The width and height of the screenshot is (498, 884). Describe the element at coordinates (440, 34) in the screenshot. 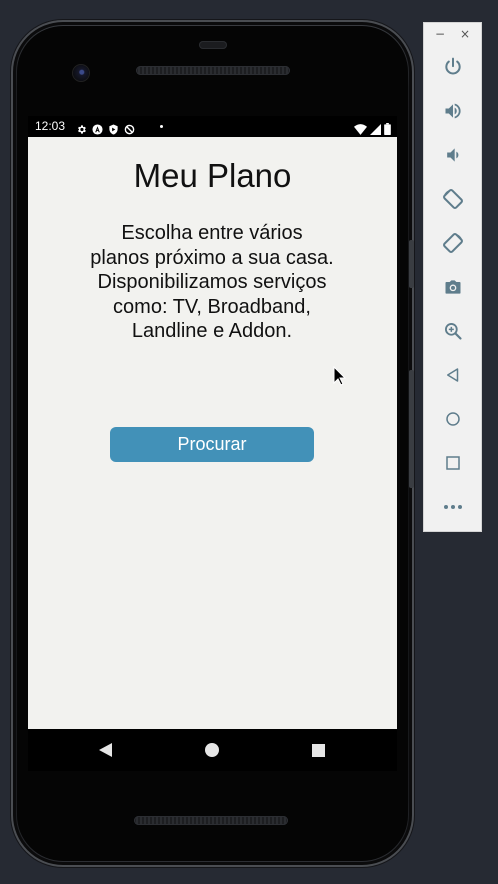

I see `minimize-button: −` at that location.